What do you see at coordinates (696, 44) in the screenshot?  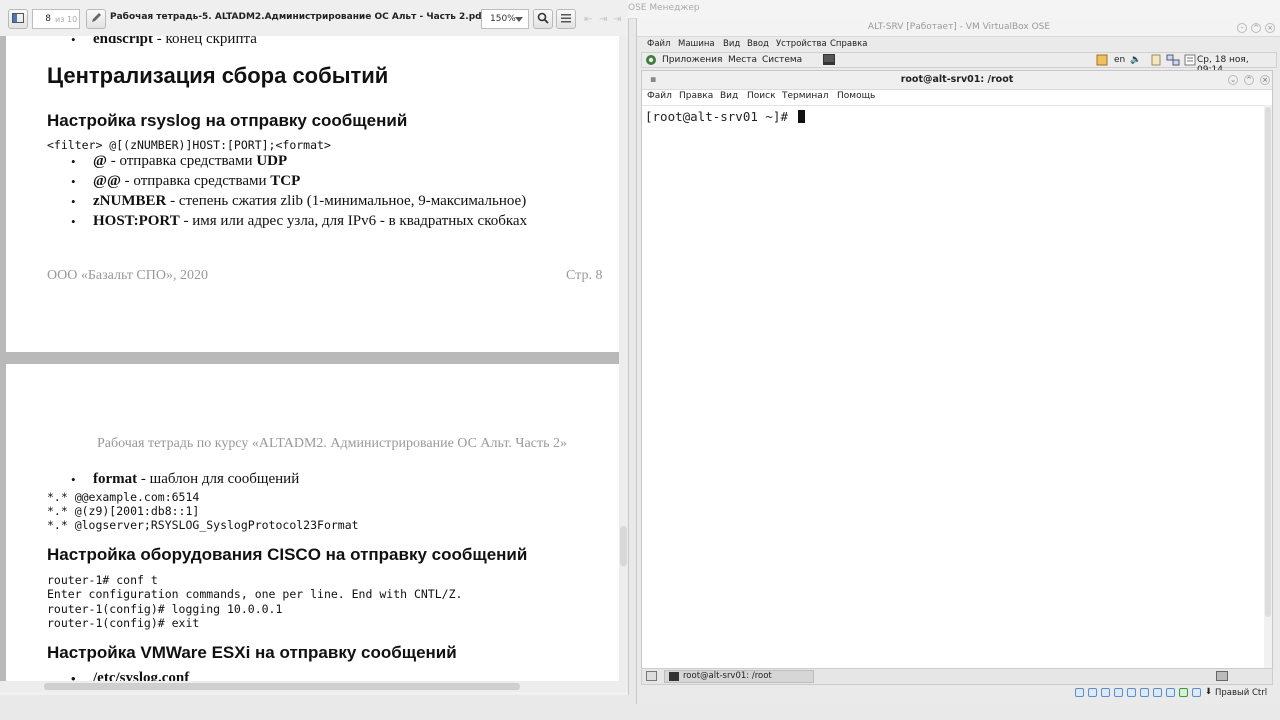 I see `menu-machine: Машина` at bounding box center [696, 44].